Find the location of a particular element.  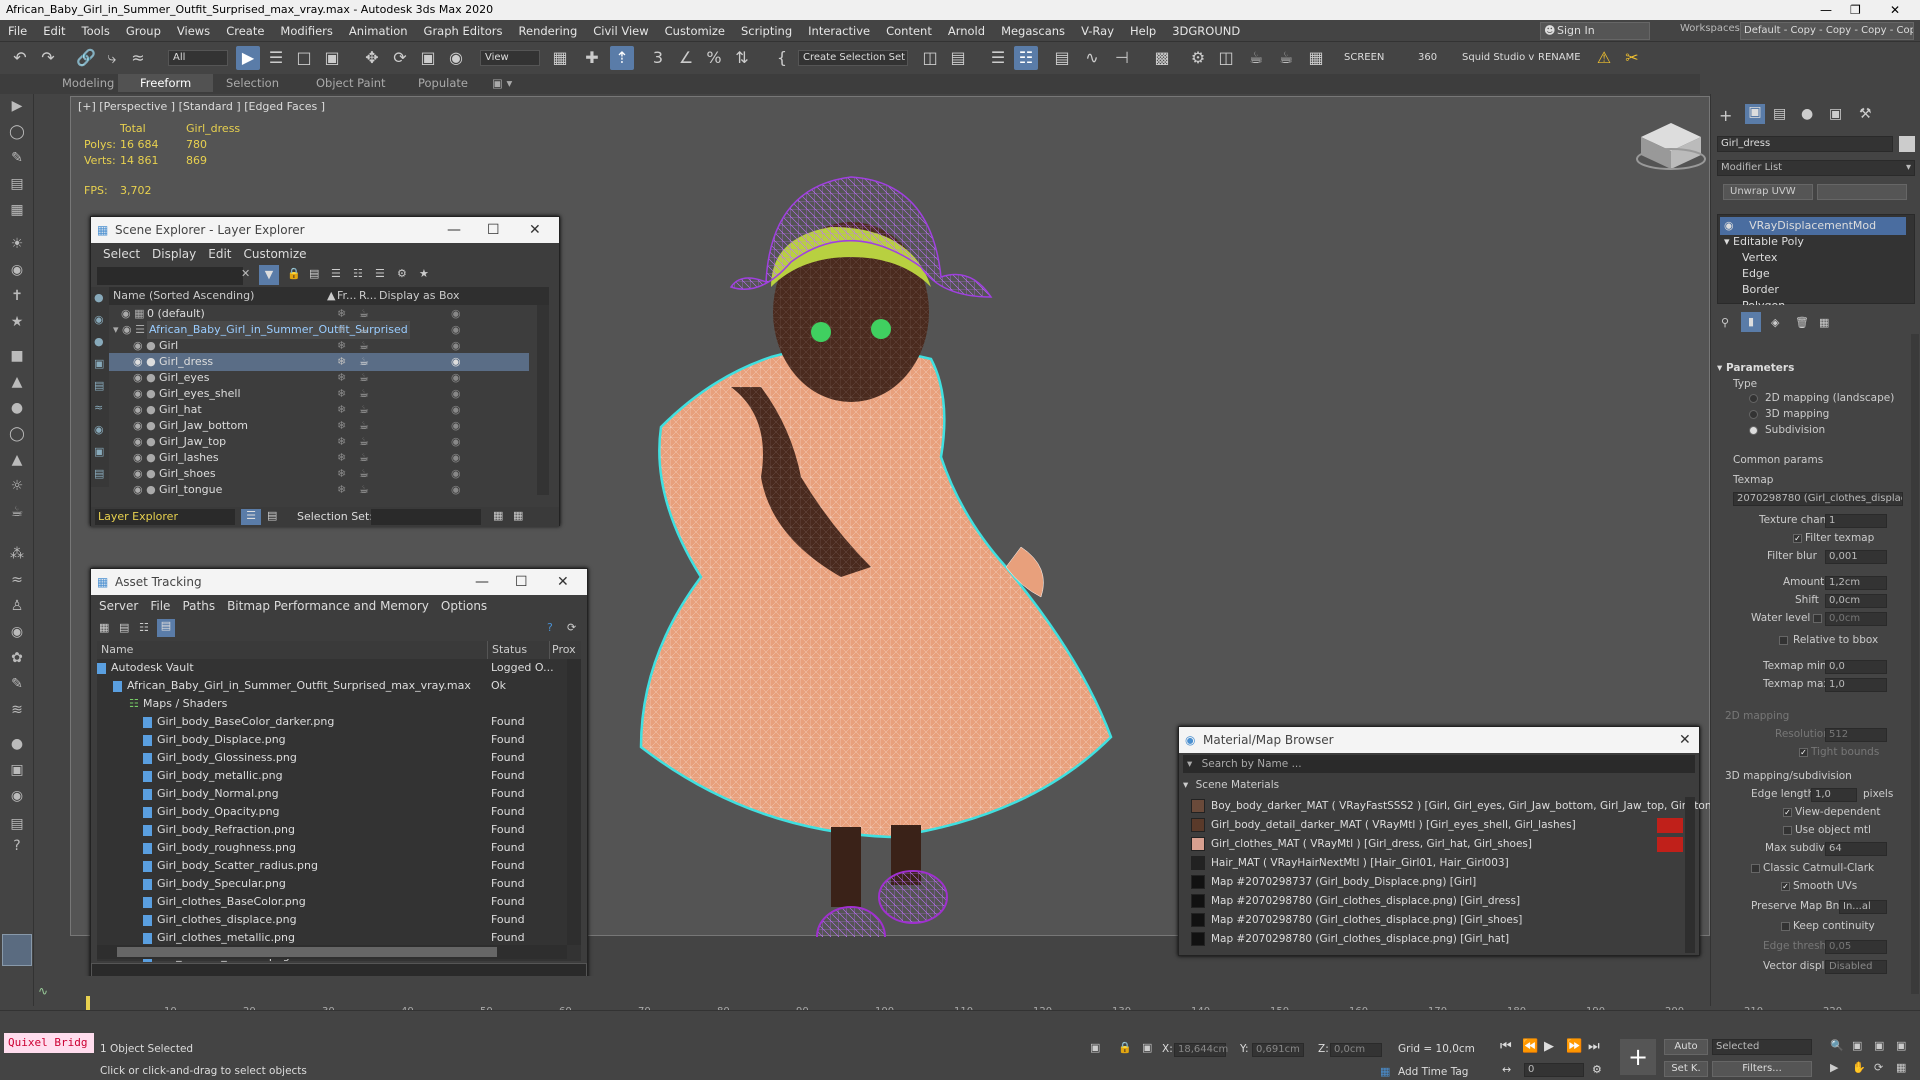

use-object-mtl-checkbox is located at coordinates (1787, 830).